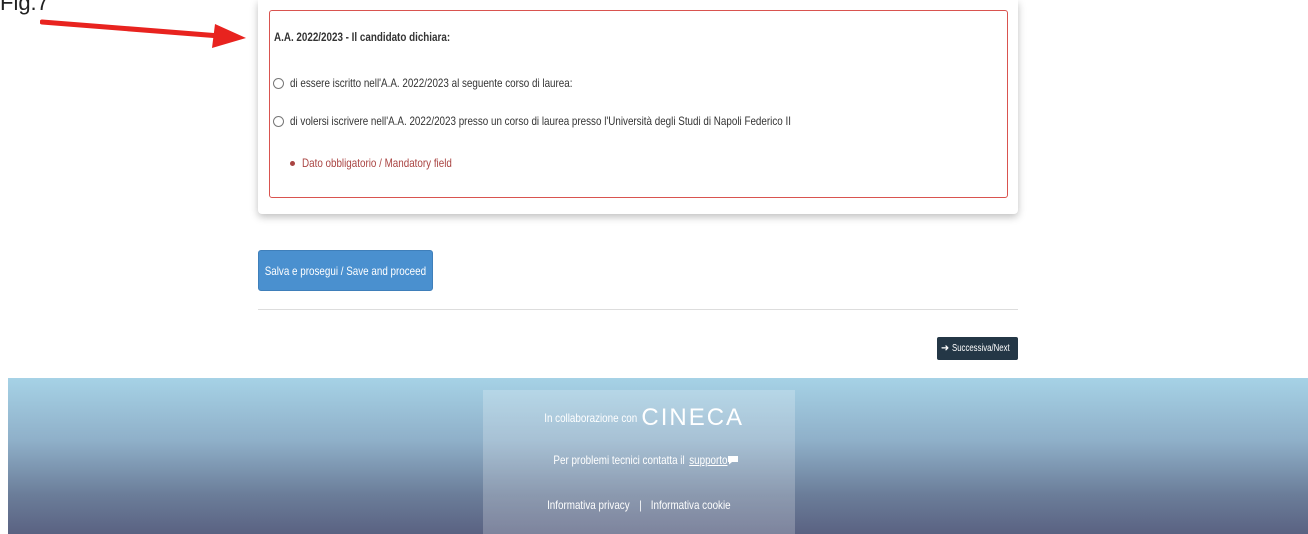 The width and height of the screenshot is (1308, 534). What do you see at coordinates (292, 163) in the screenshot?
I see `error-bullet-icon` at bounding box center [292, 163].